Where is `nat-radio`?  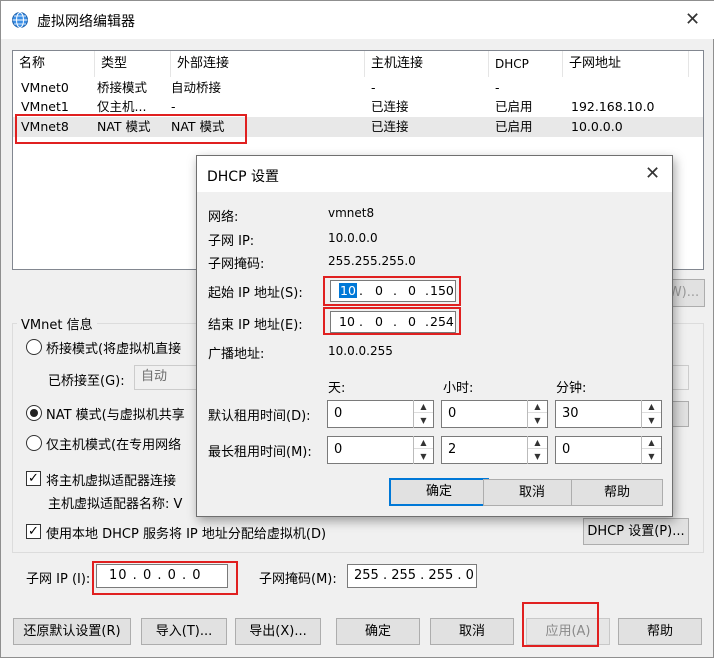 nat-radio is located at coordinates (34, 413).